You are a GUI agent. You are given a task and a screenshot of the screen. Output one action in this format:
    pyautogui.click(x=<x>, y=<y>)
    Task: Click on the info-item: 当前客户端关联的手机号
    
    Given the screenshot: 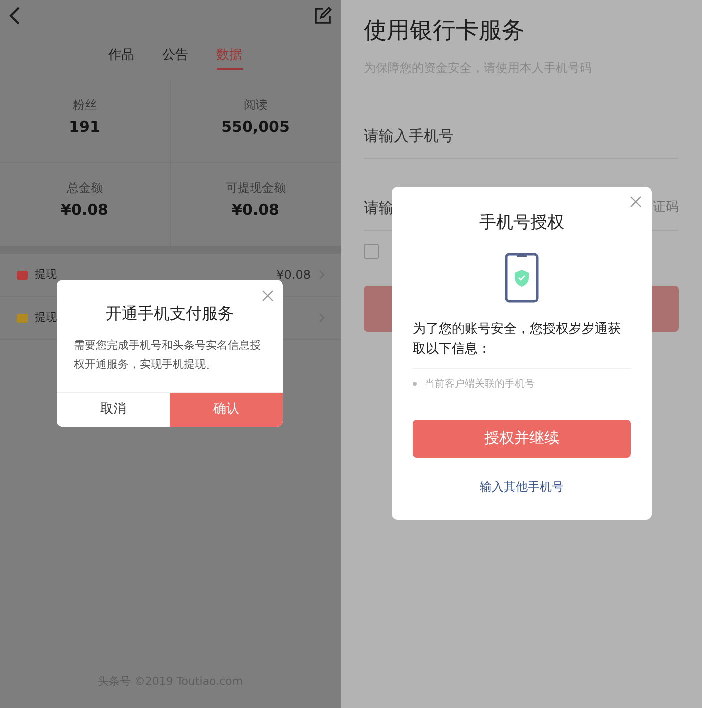 What is the action you would take?
    pyautogui.click(x=480, y=385)
    